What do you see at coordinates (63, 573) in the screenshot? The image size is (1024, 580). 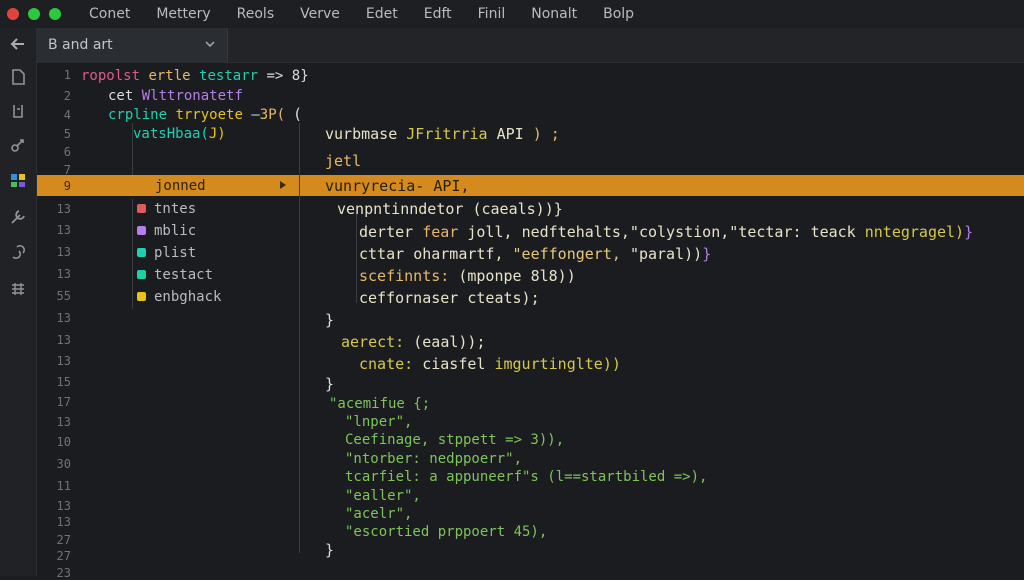 I see `line-number: 23` at bounding box center [63, 573].